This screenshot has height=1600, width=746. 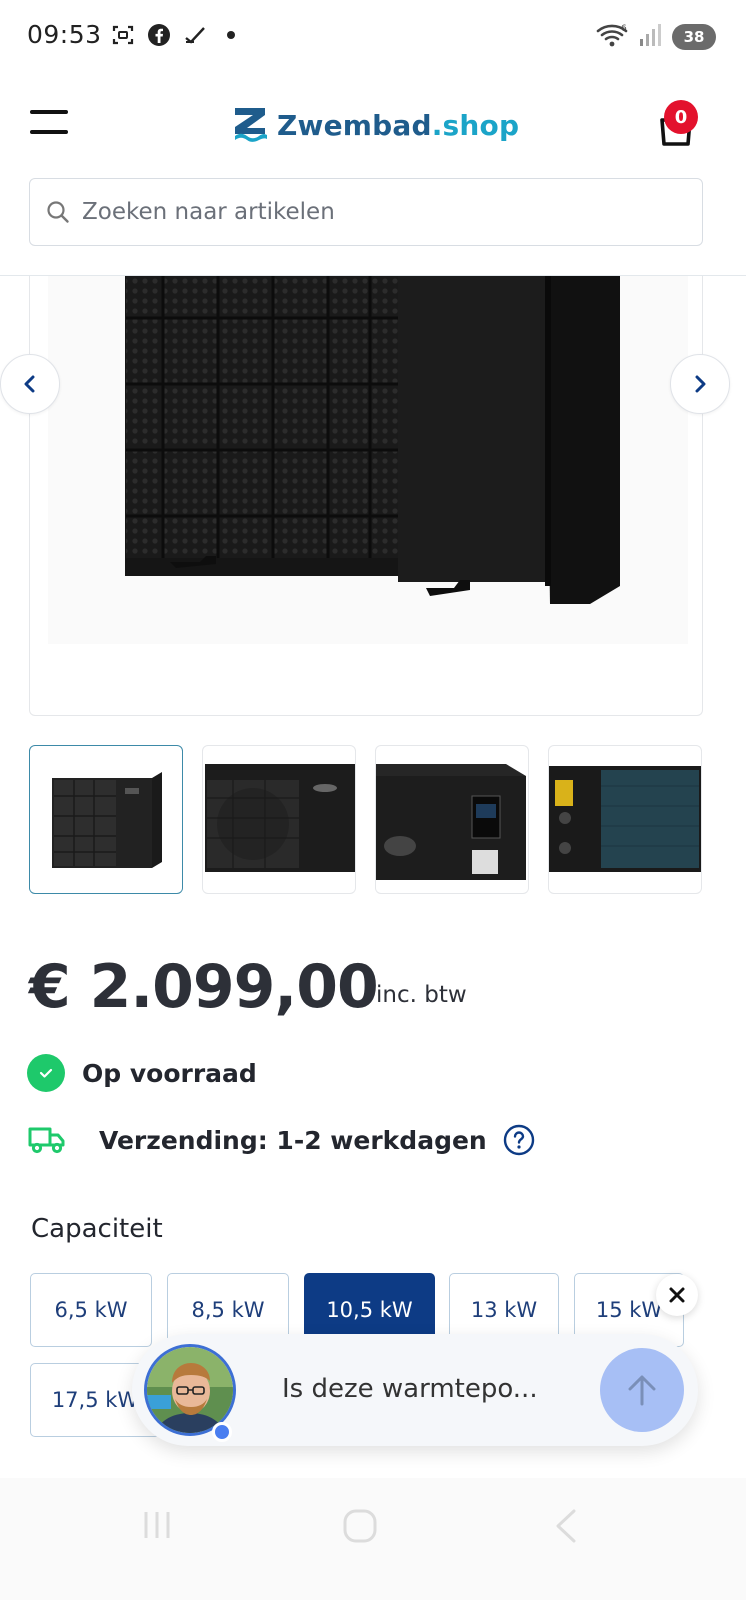 What do you see at coordinates (373, 36) in the screenshot?
I see `status-bar: 09:53 6 38` at bounding box center [373, 36].